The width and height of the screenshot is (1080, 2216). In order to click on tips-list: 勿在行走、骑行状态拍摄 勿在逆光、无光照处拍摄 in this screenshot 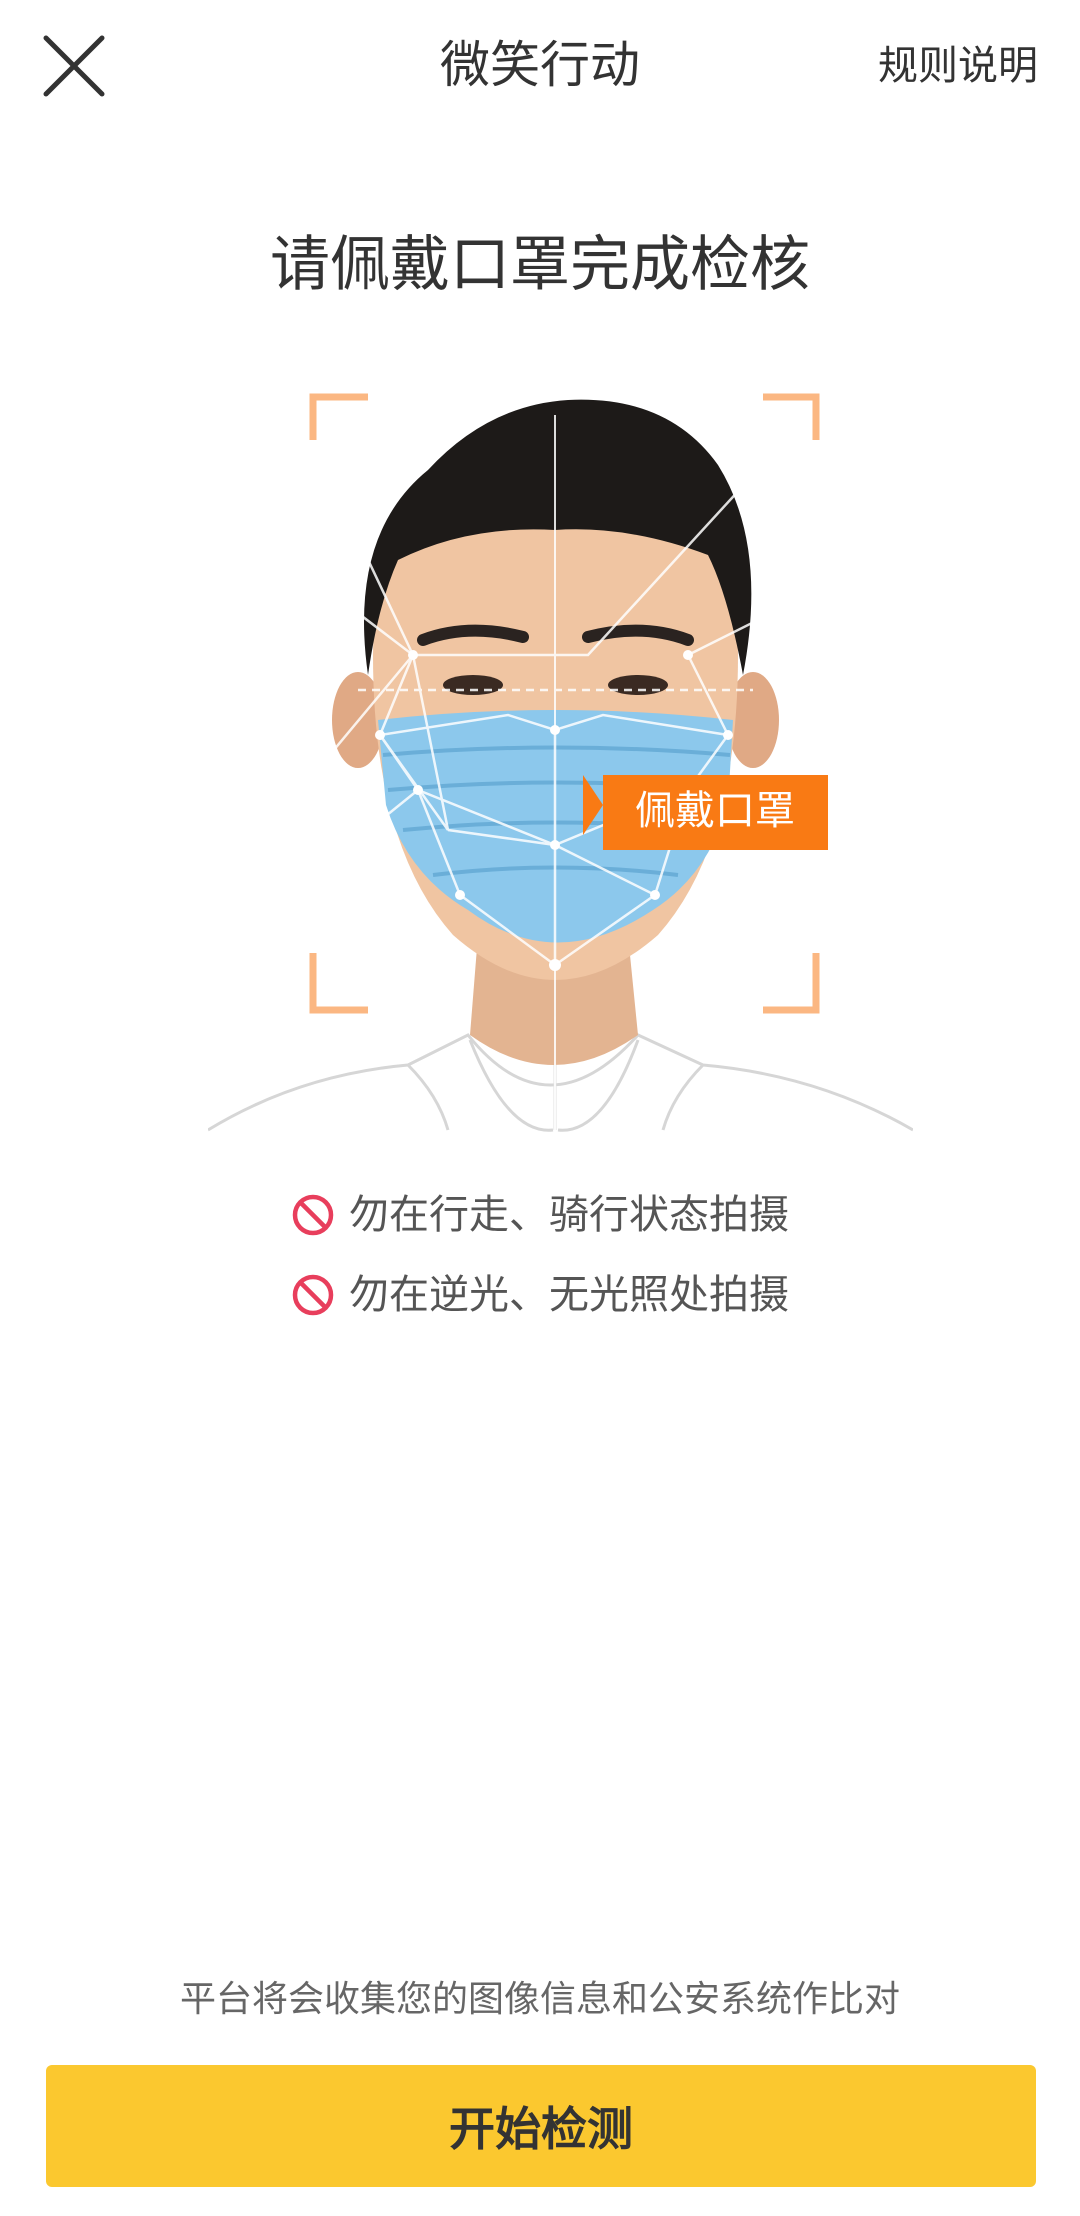, I will do `click(540, 1265)`.